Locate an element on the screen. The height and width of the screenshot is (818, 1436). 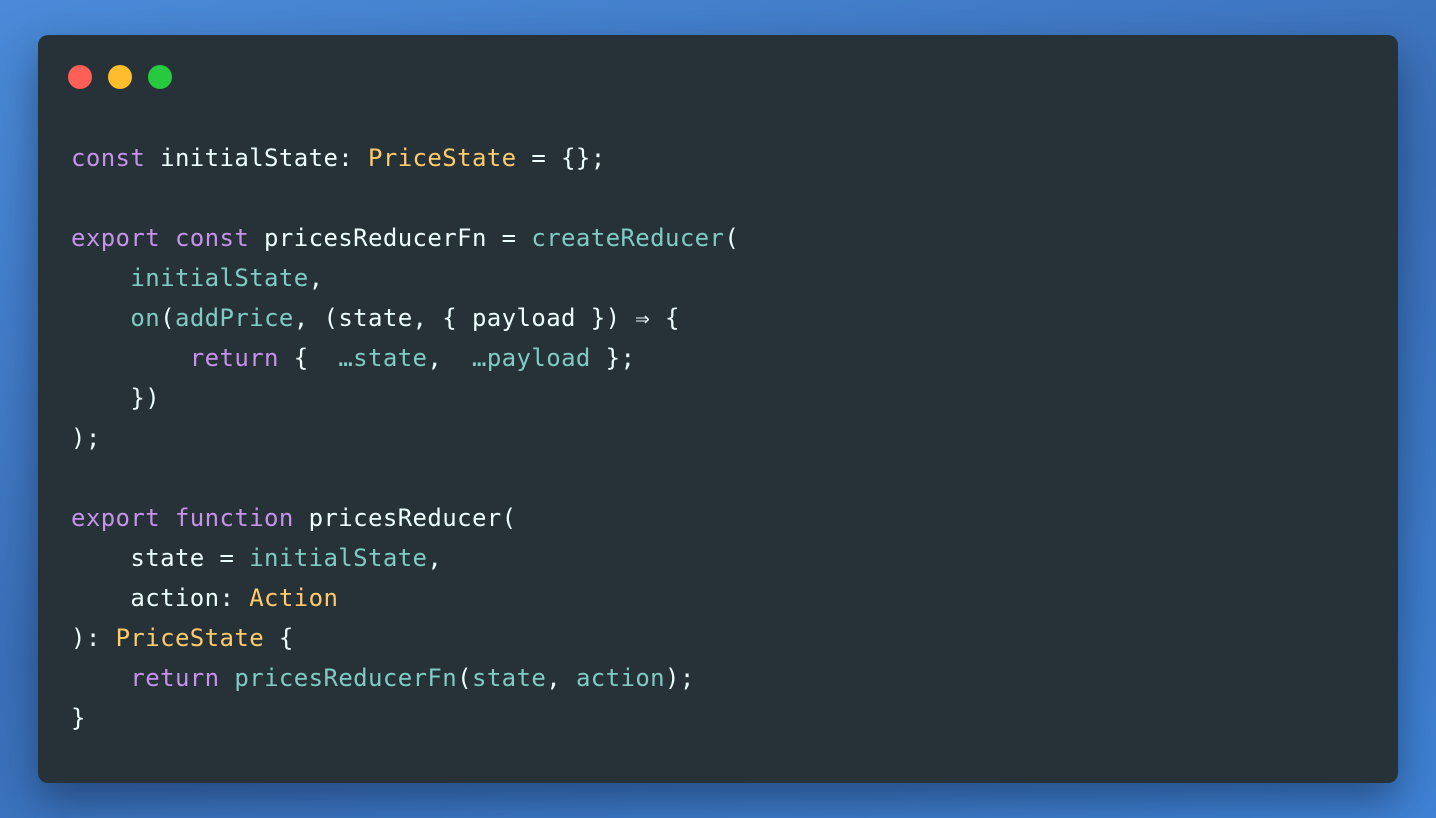
code-token: on is located at coordinates (145, 318).